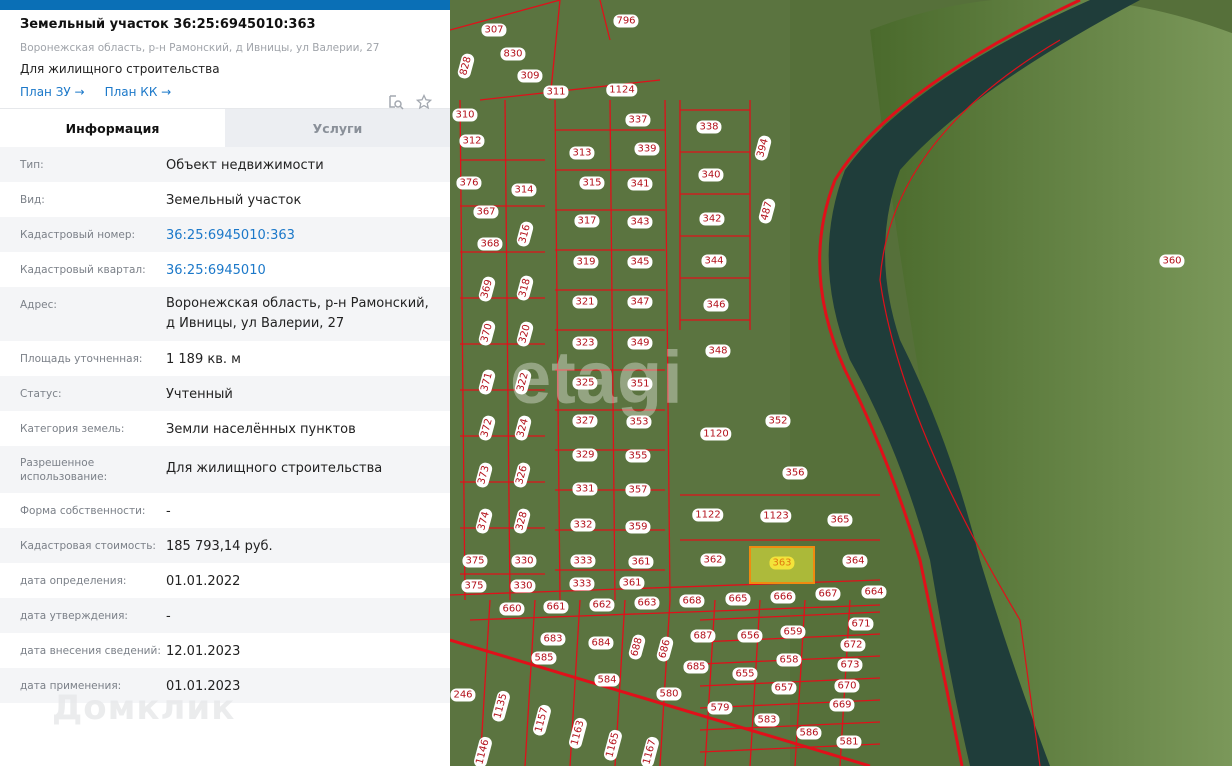 The width and height of the screenshot is (1232, 766). Describe the element at coordinates (494, 30) in the screenshot. I see `parcel-label-307: 307` at that location.